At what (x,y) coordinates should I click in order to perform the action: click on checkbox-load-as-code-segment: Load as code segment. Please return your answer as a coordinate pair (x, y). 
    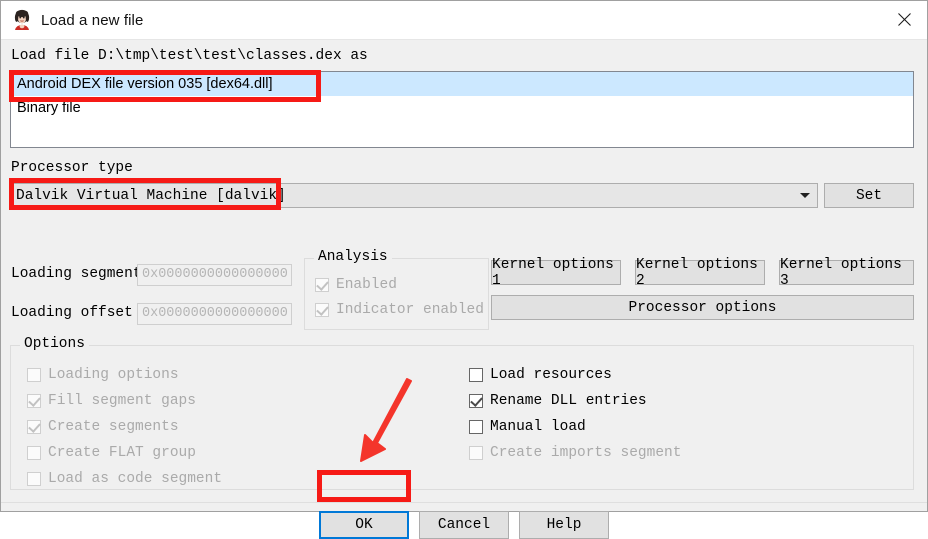
    Looking at the image, I should click on (124, 479).